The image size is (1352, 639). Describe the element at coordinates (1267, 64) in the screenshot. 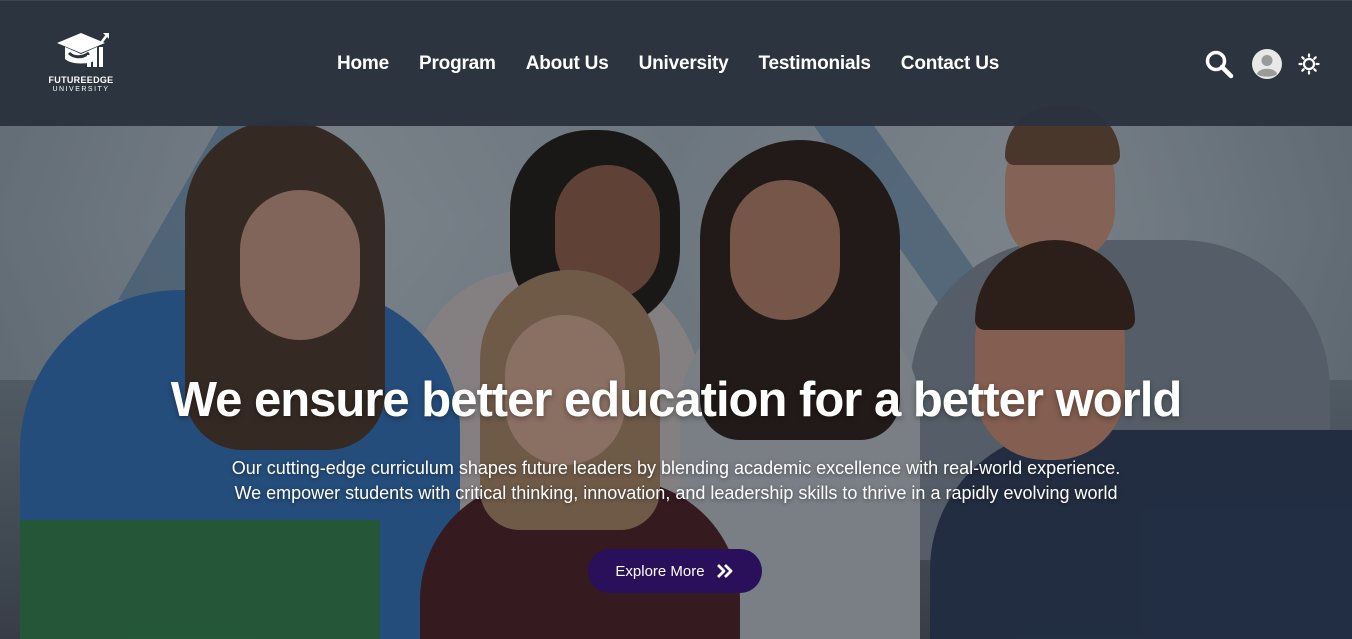

I see `avatar-icon` at that location.